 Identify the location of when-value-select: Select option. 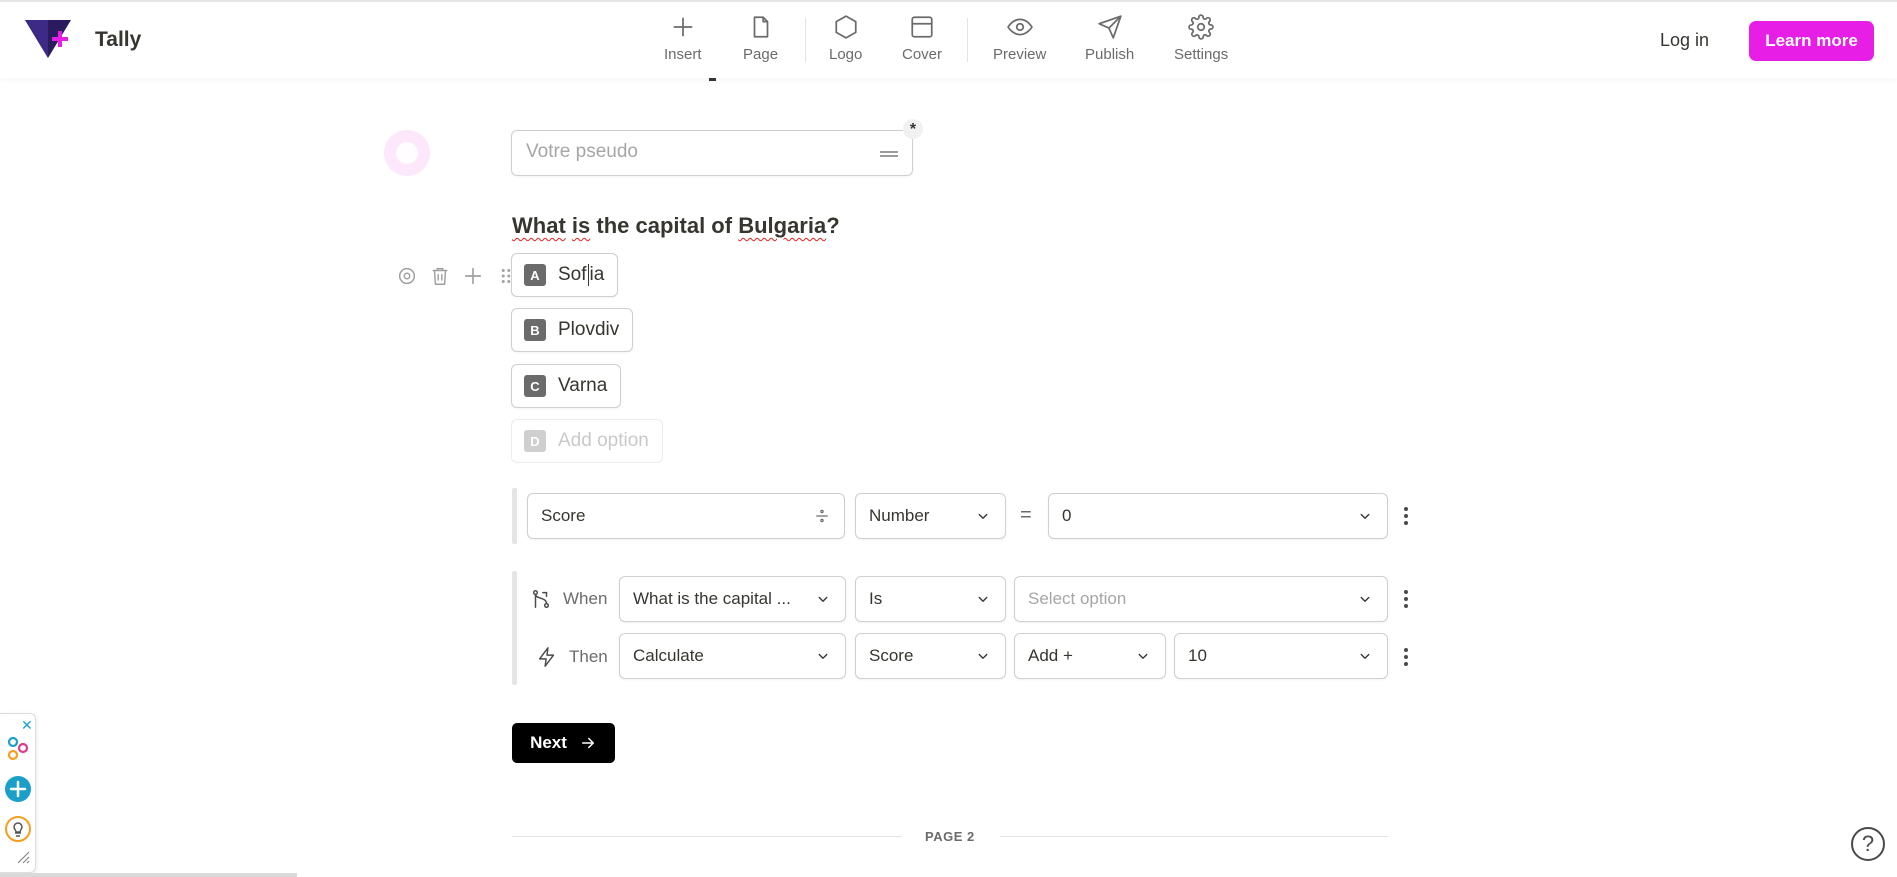
(1201, 599).